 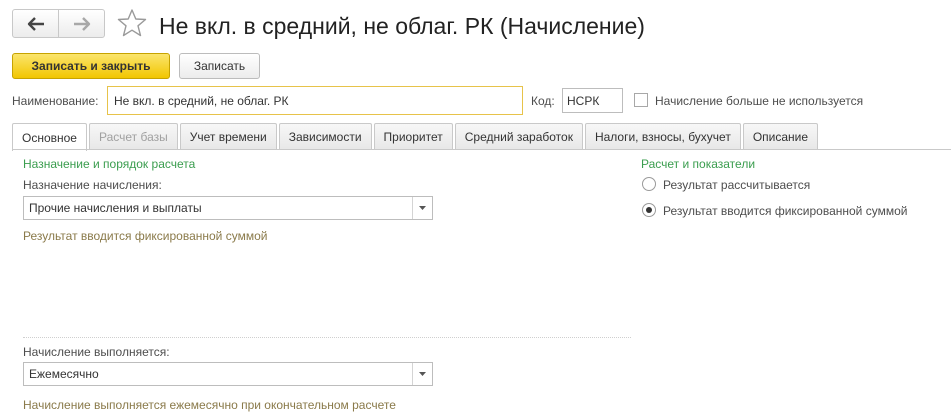 I want to click on radio-result-calculated-label: Результат рассчитывается, so click(x=736, y=185).